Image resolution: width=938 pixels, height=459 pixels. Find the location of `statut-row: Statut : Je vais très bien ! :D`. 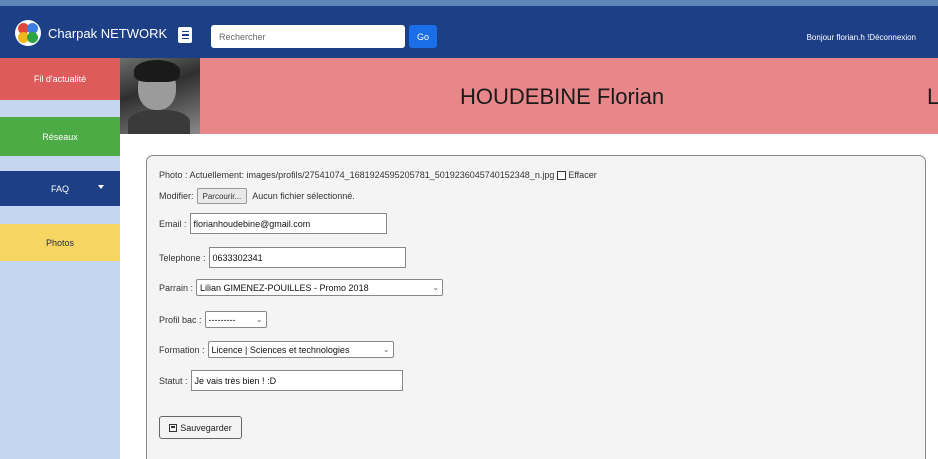

statut-row: Statut : Je vais très bien ! :D is located at coordinates (281, 380).